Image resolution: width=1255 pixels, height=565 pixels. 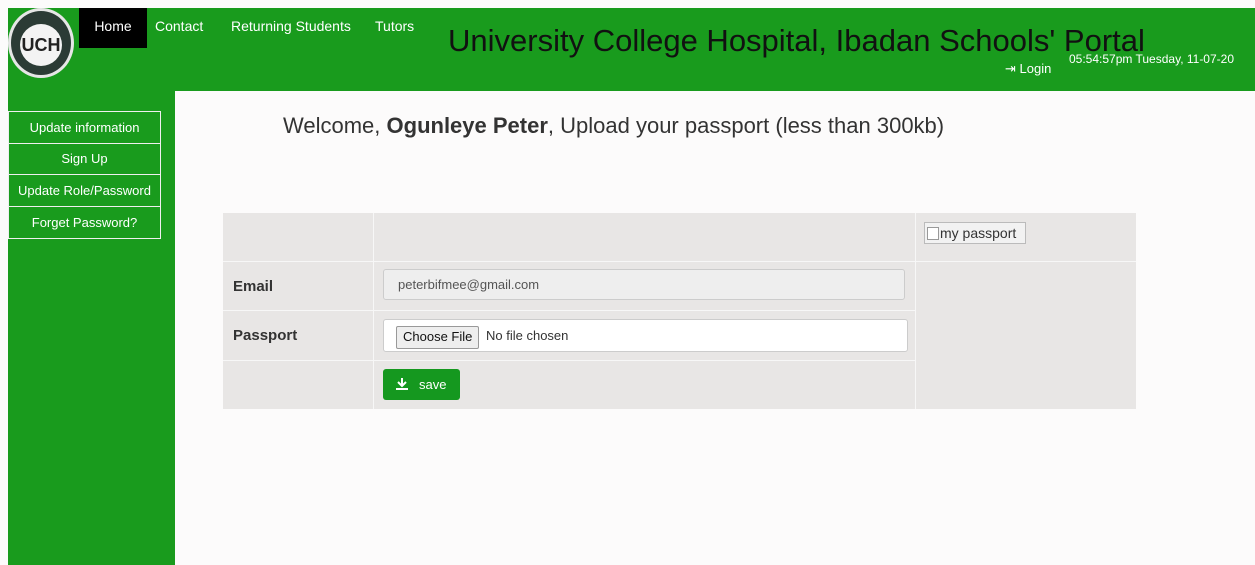 What do you see at coordinates (84, 159) in the screenshot?
I see `sidebar-item-sign-up: Sign Up` at bounding box center [84, 159].